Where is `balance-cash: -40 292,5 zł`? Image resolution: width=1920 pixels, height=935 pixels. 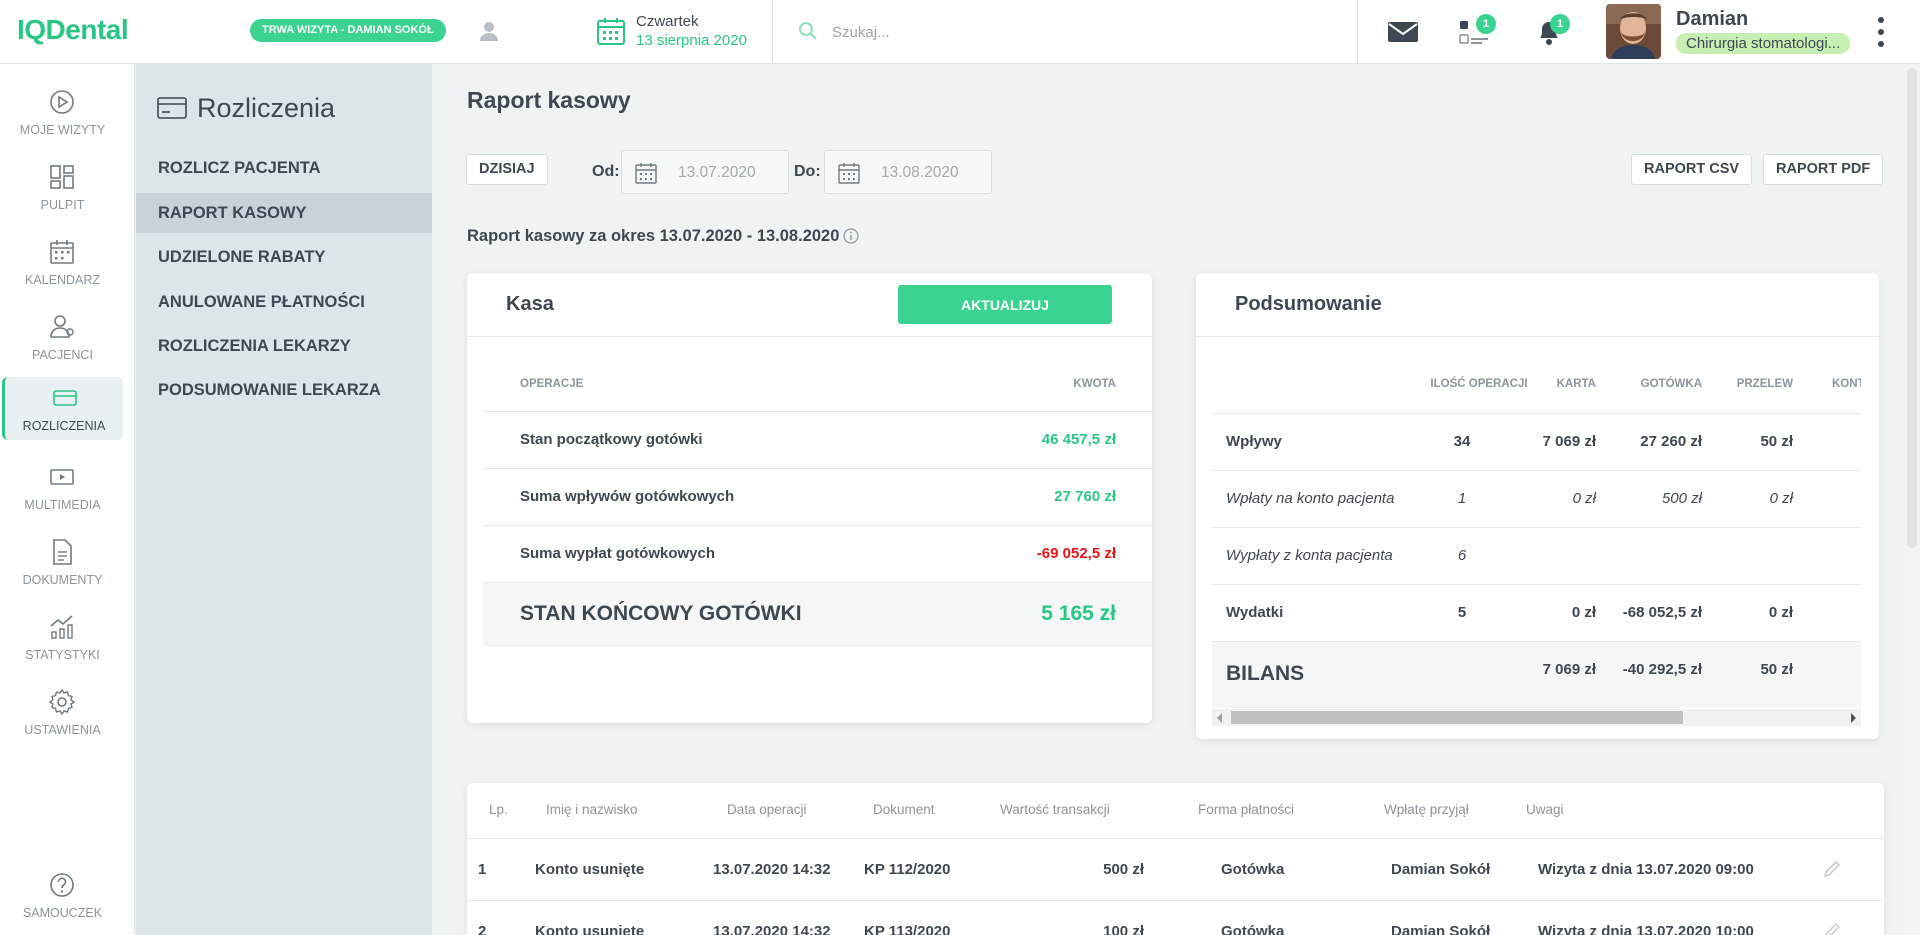
balance-cash: -40 292,5 zł is located at coordinates (1662, 669).